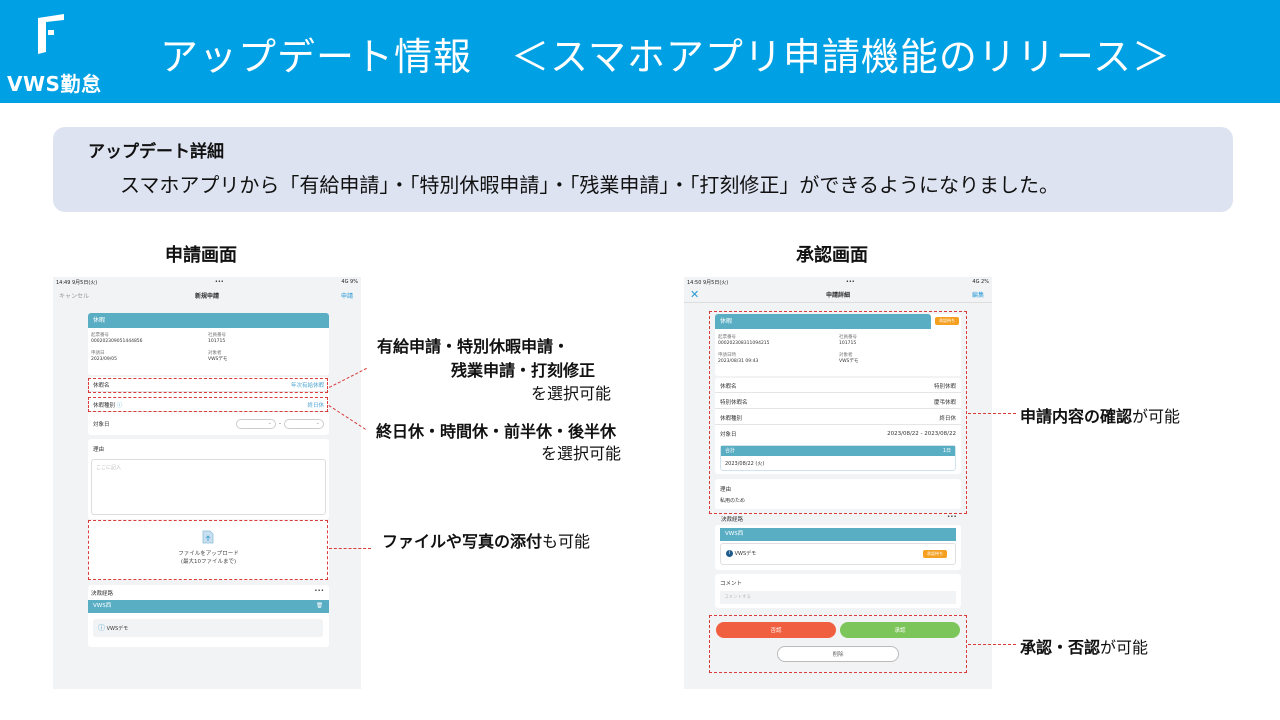  I want to click on annotation-attach: ファイルや写真の添付も可能, so click(486, 541).